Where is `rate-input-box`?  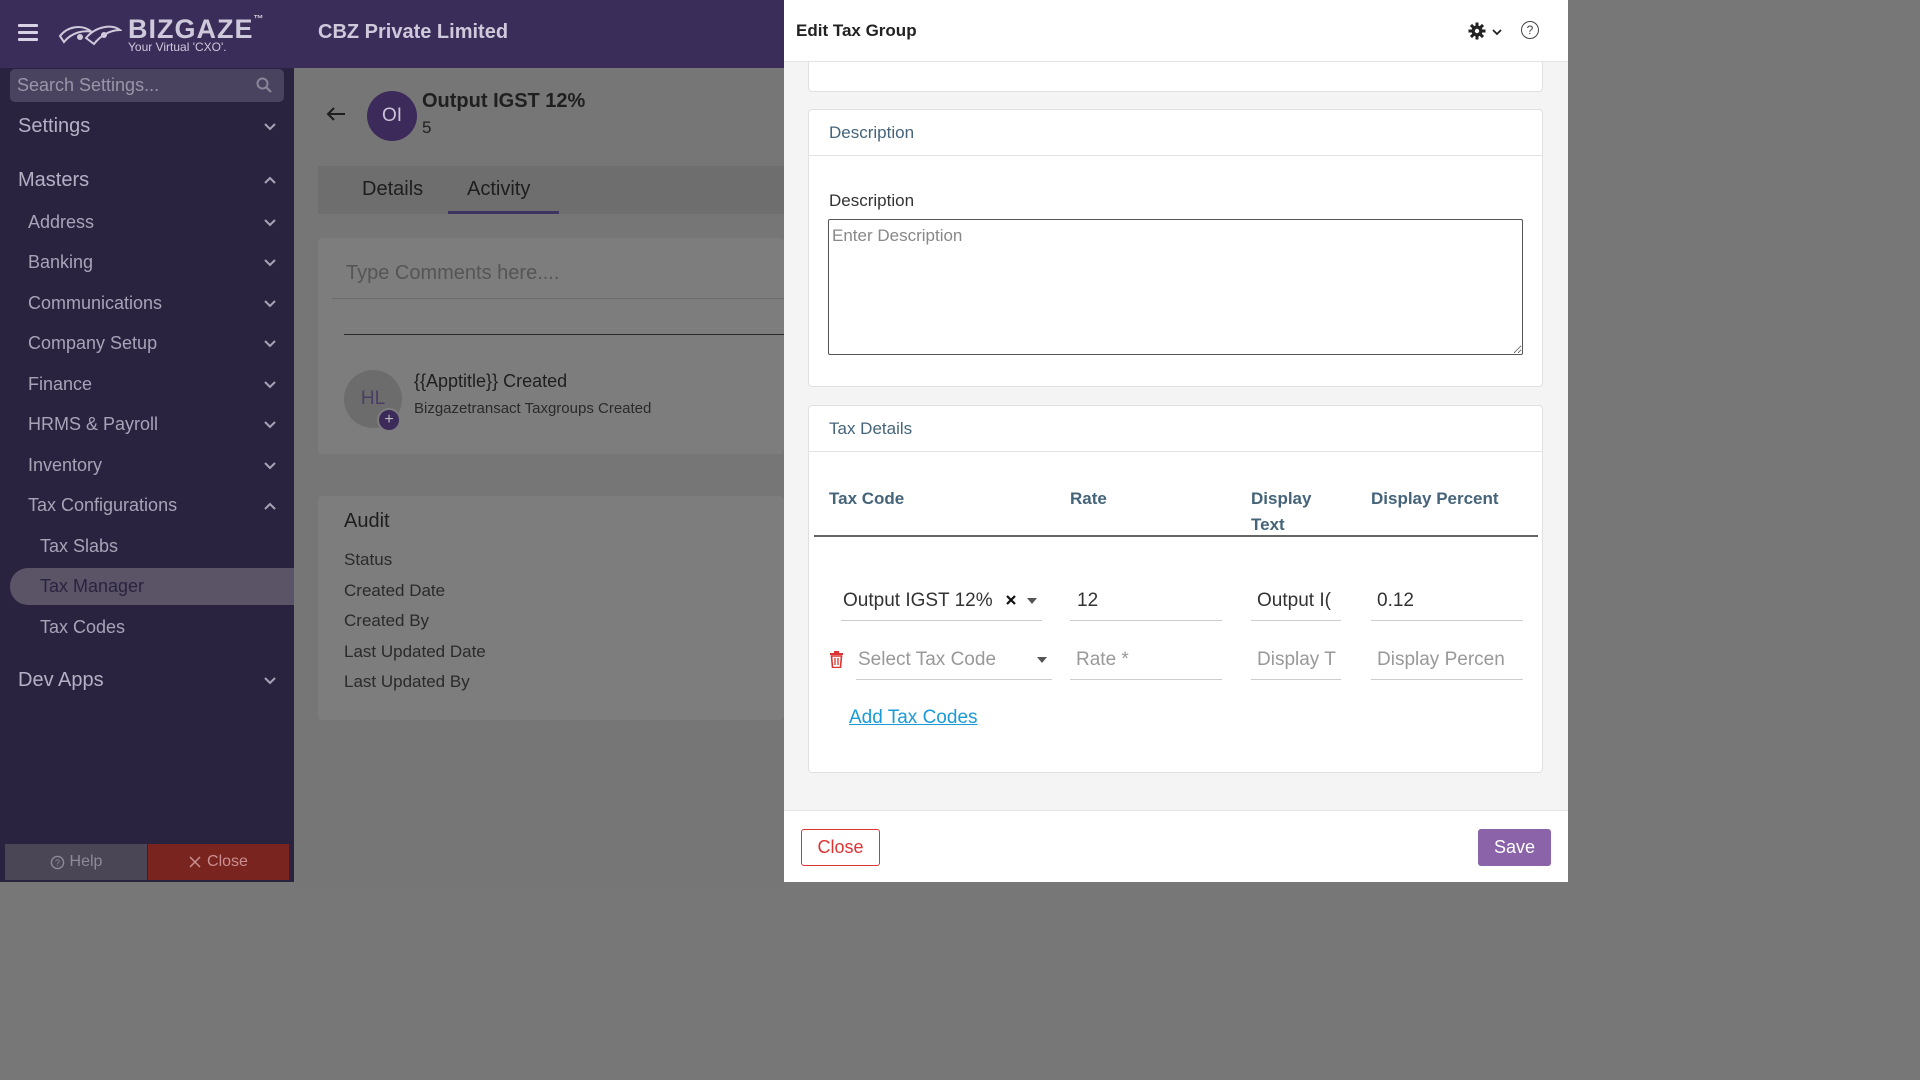
rate-input-box is located at coordinates (1146, 659).